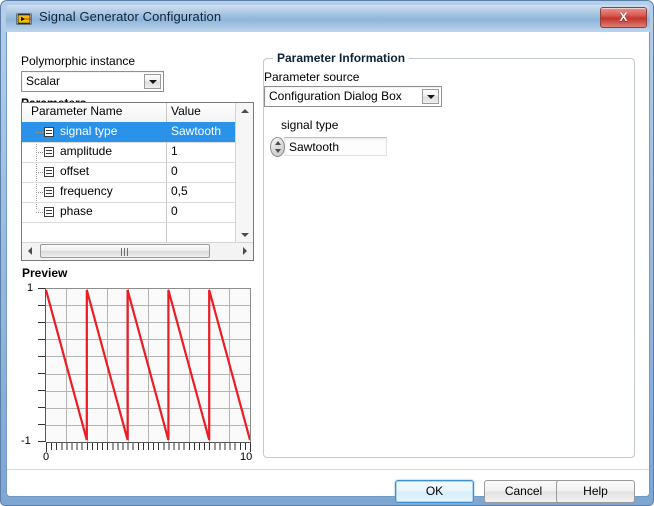 The image size is (654, 506). I want to click on x-axis-tick-label-min: 0, so click(46, 457).